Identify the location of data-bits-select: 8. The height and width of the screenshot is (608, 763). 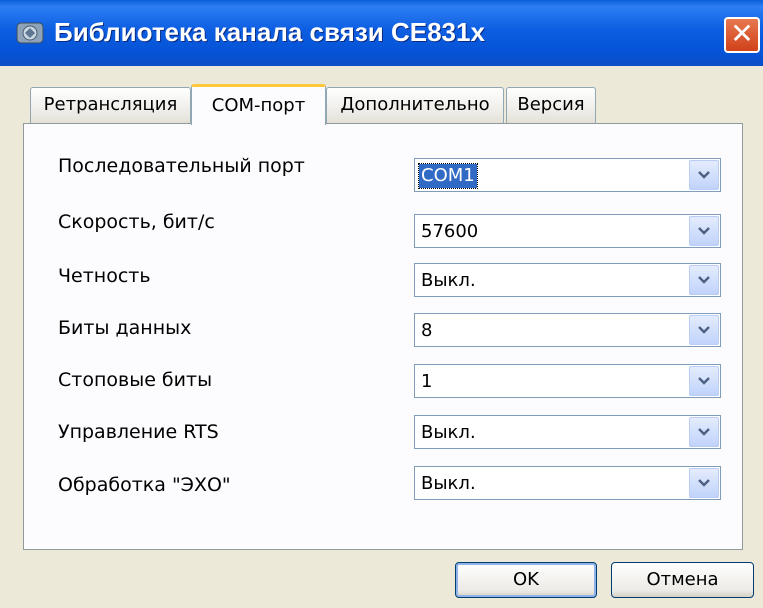
(567, 330).